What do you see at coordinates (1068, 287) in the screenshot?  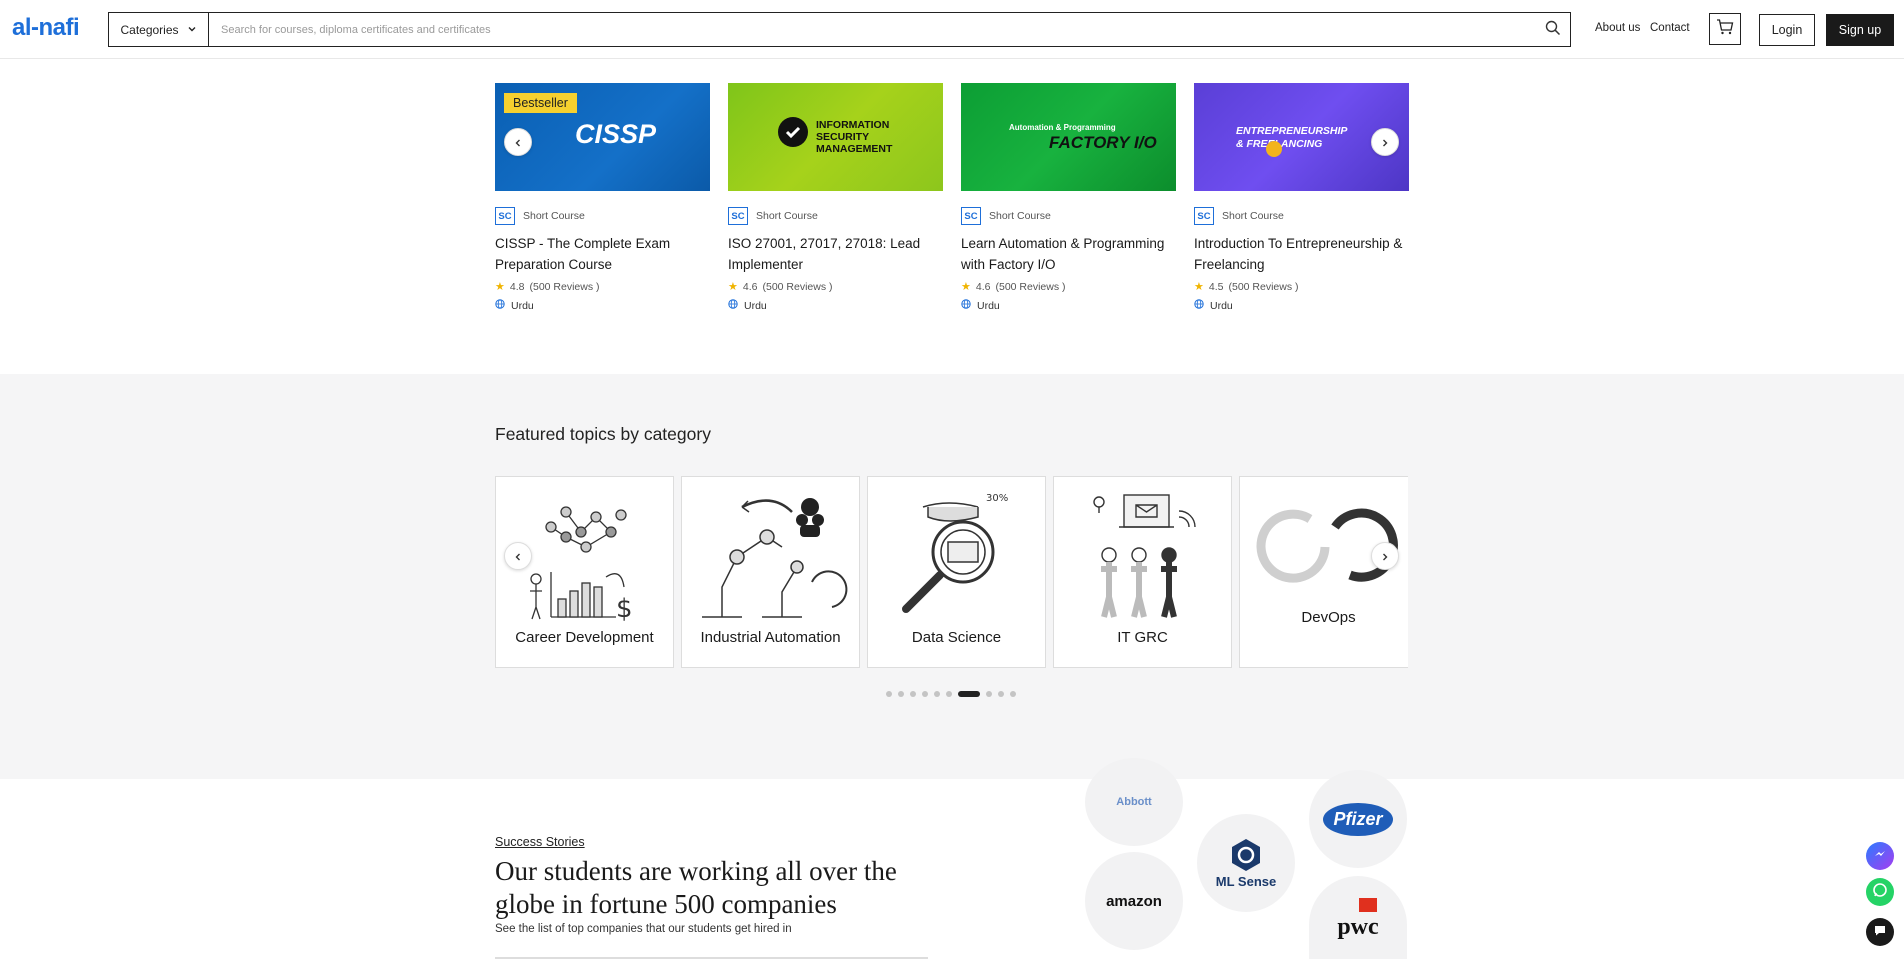 I see `course-rating: ★ 4.6 (500 Reviews )` at bounding box center [1068, 287].